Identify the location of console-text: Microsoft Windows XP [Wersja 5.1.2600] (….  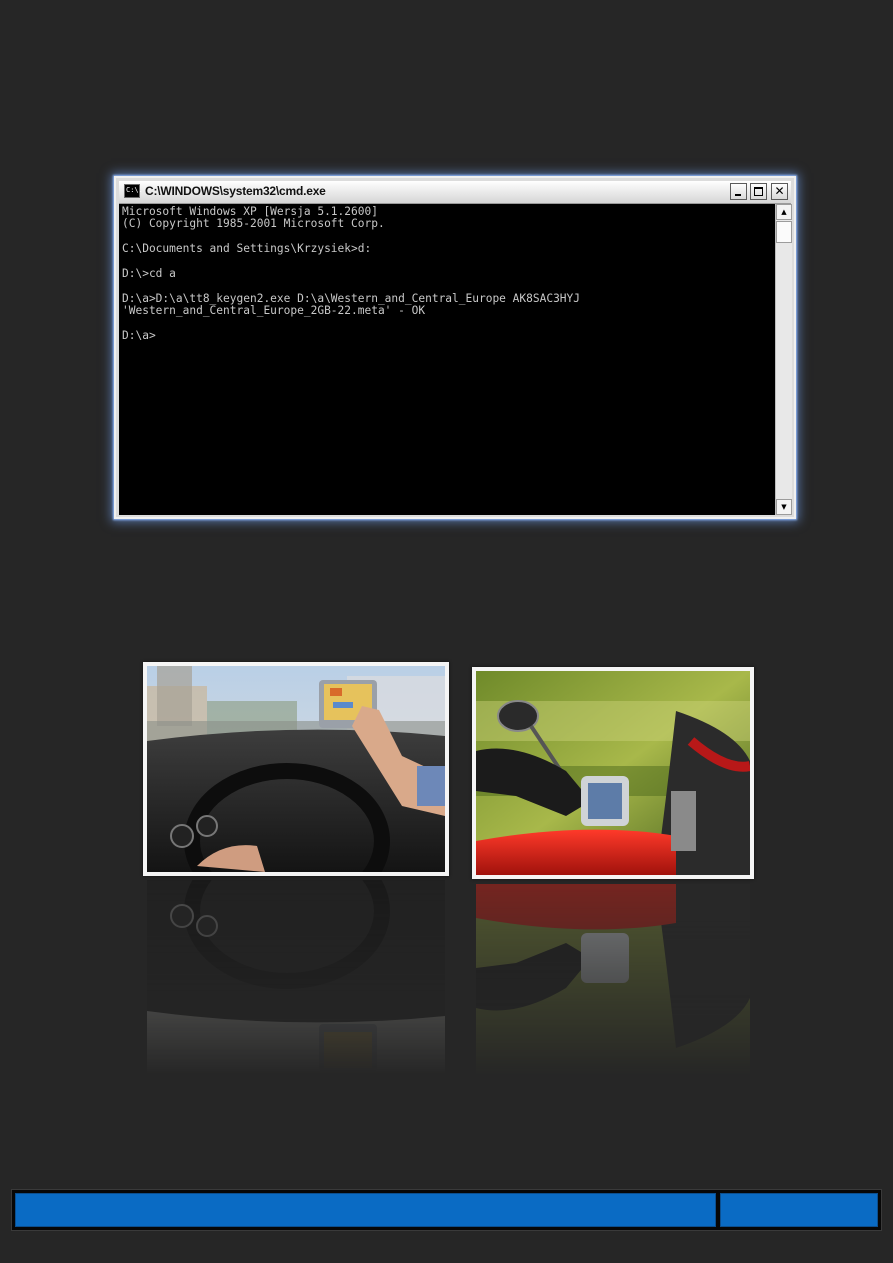
(447, 273).